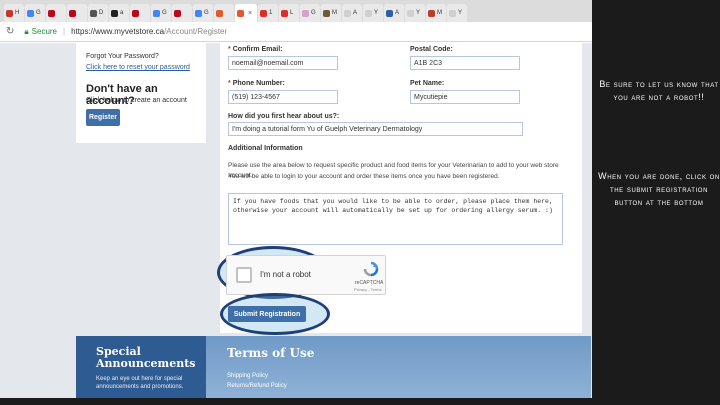  I want to click on browser-tab: D, so click(98, 13).